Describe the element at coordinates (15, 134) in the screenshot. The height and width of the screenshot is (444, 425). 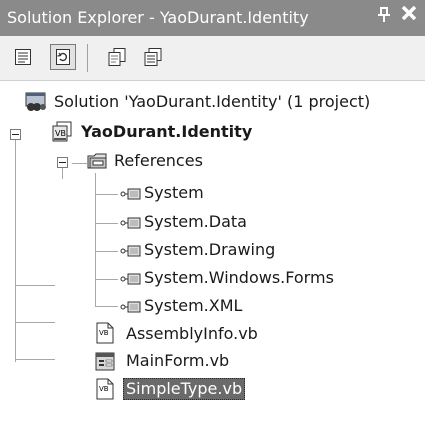
I see `collapse-project-toggle` at that location.